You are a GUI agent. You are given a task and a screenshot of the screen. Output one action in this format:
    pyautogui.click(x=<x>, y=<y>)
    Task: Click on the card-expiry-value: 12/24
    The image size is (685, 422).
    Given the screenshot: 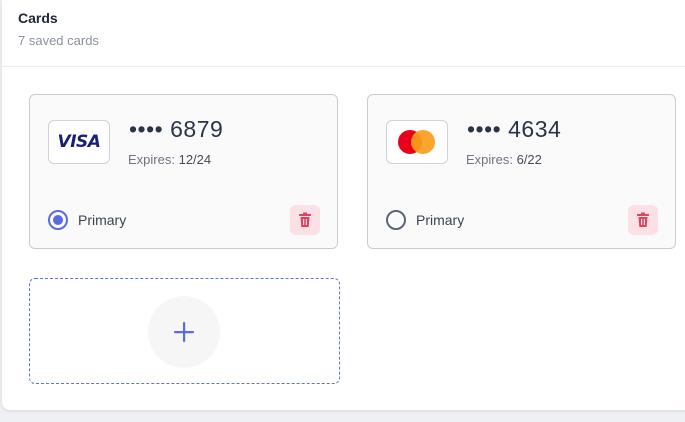 What is the action you would take?
    pyautogui.click(x=195, y=159)
    